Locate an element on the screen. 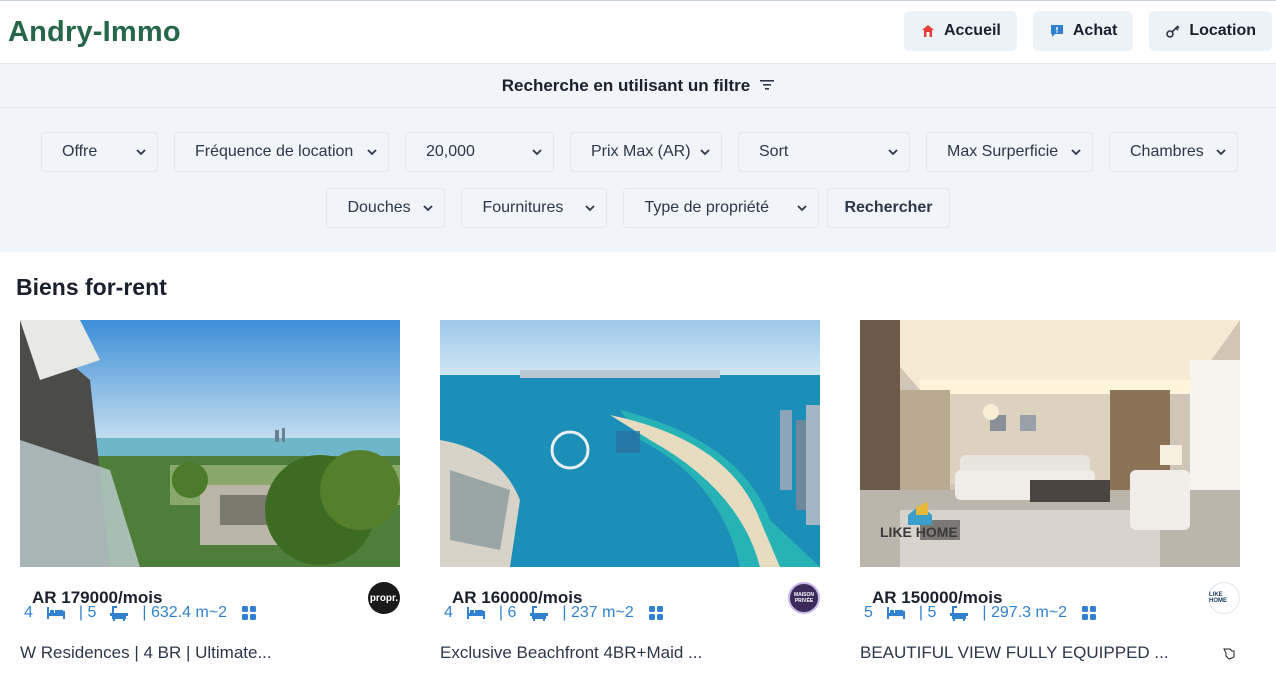 This screenshot has width=1276, height=686. min-price-select: 20,000 is located at coordinates (479, 152).